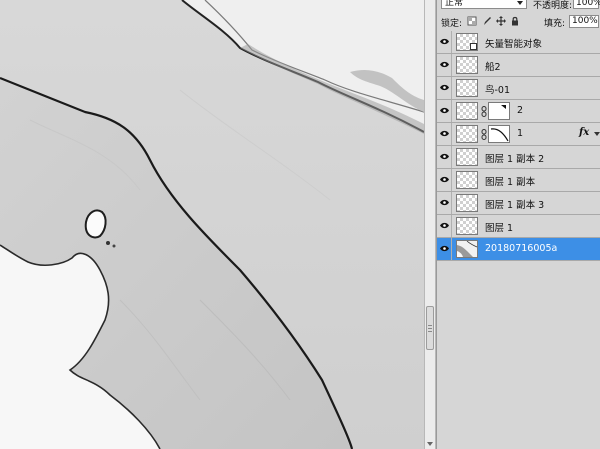  I want to click on layer-row-selected: 20180716005a, so click(518, 249).